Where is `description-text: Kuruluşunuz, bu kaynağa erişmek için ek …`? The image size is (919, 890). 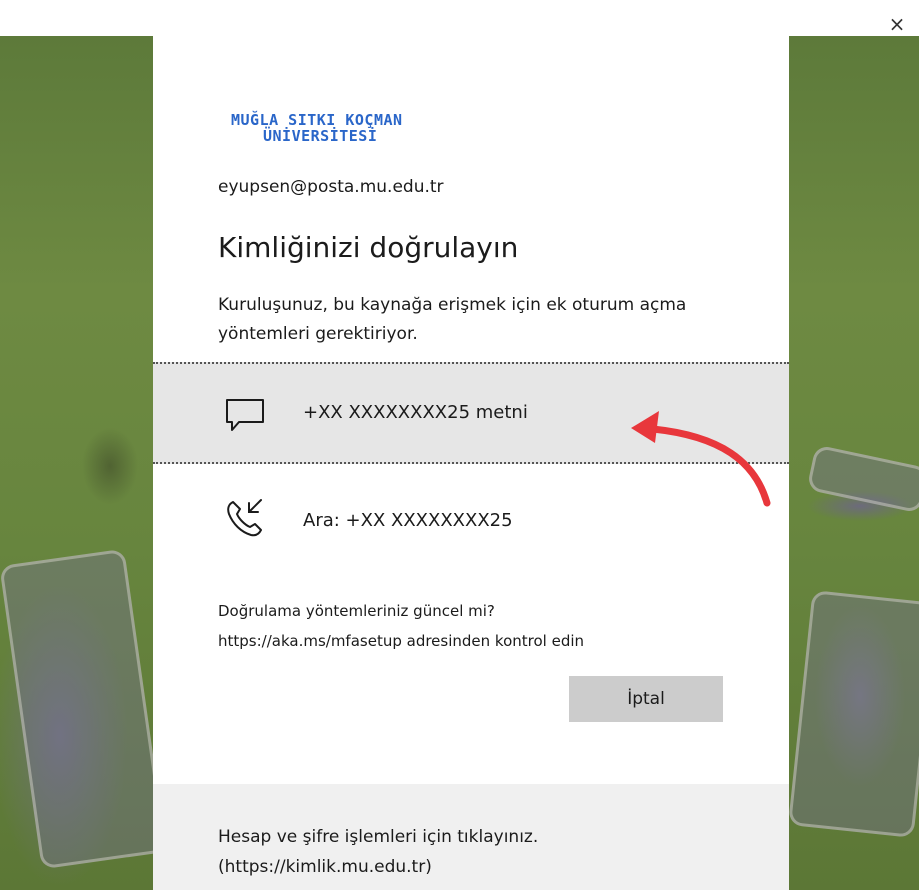 description-text: Kuruluşunuz, bu kaynağa erişmek için ek … is located at coordinates (452, 319).